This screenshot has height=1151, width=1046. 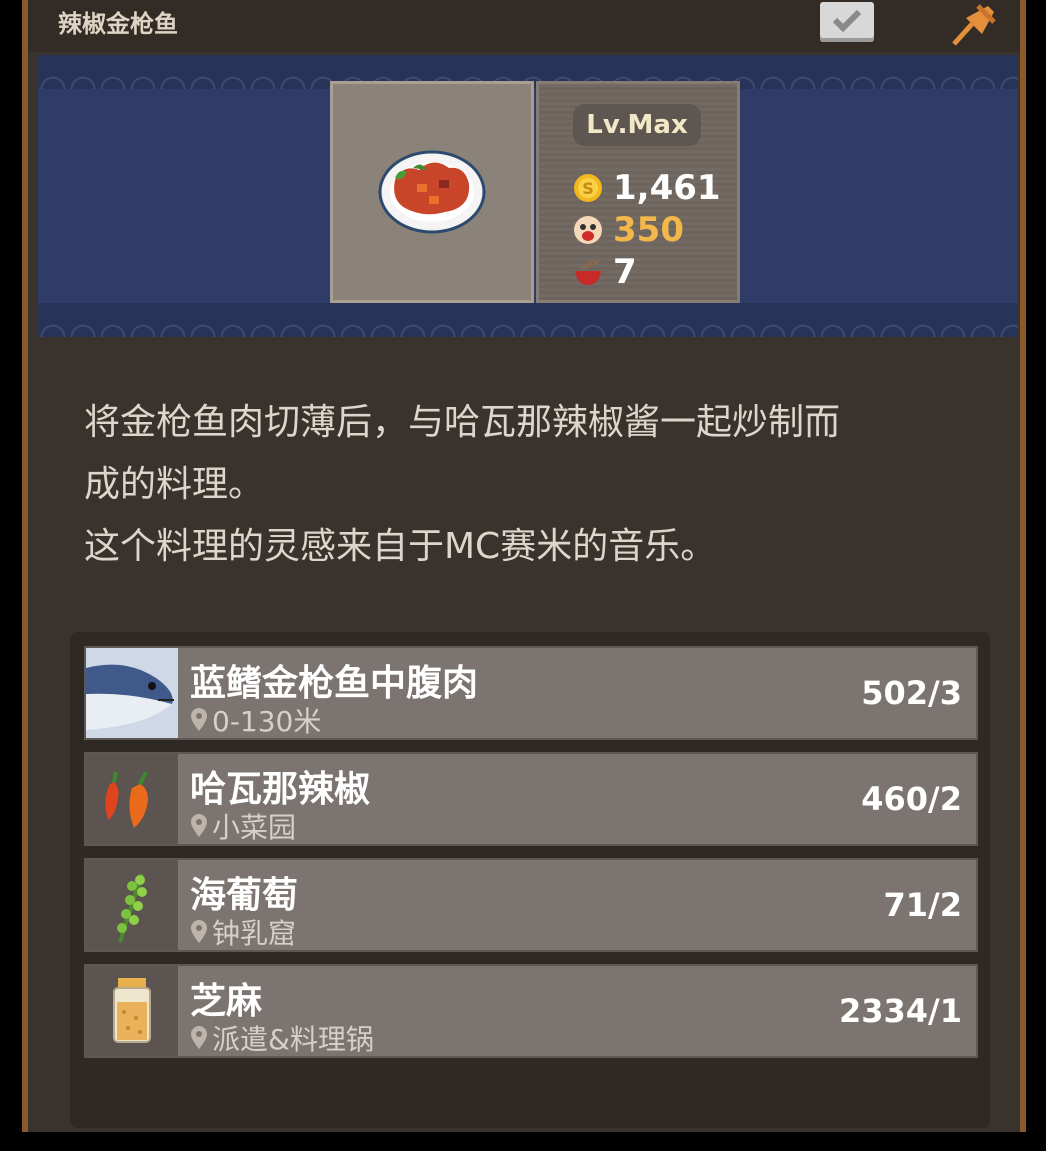 What do you see at coordinates (132, 908) in the screenshot?
I see `sea-grape-icon` at bounding box center [132, 908].